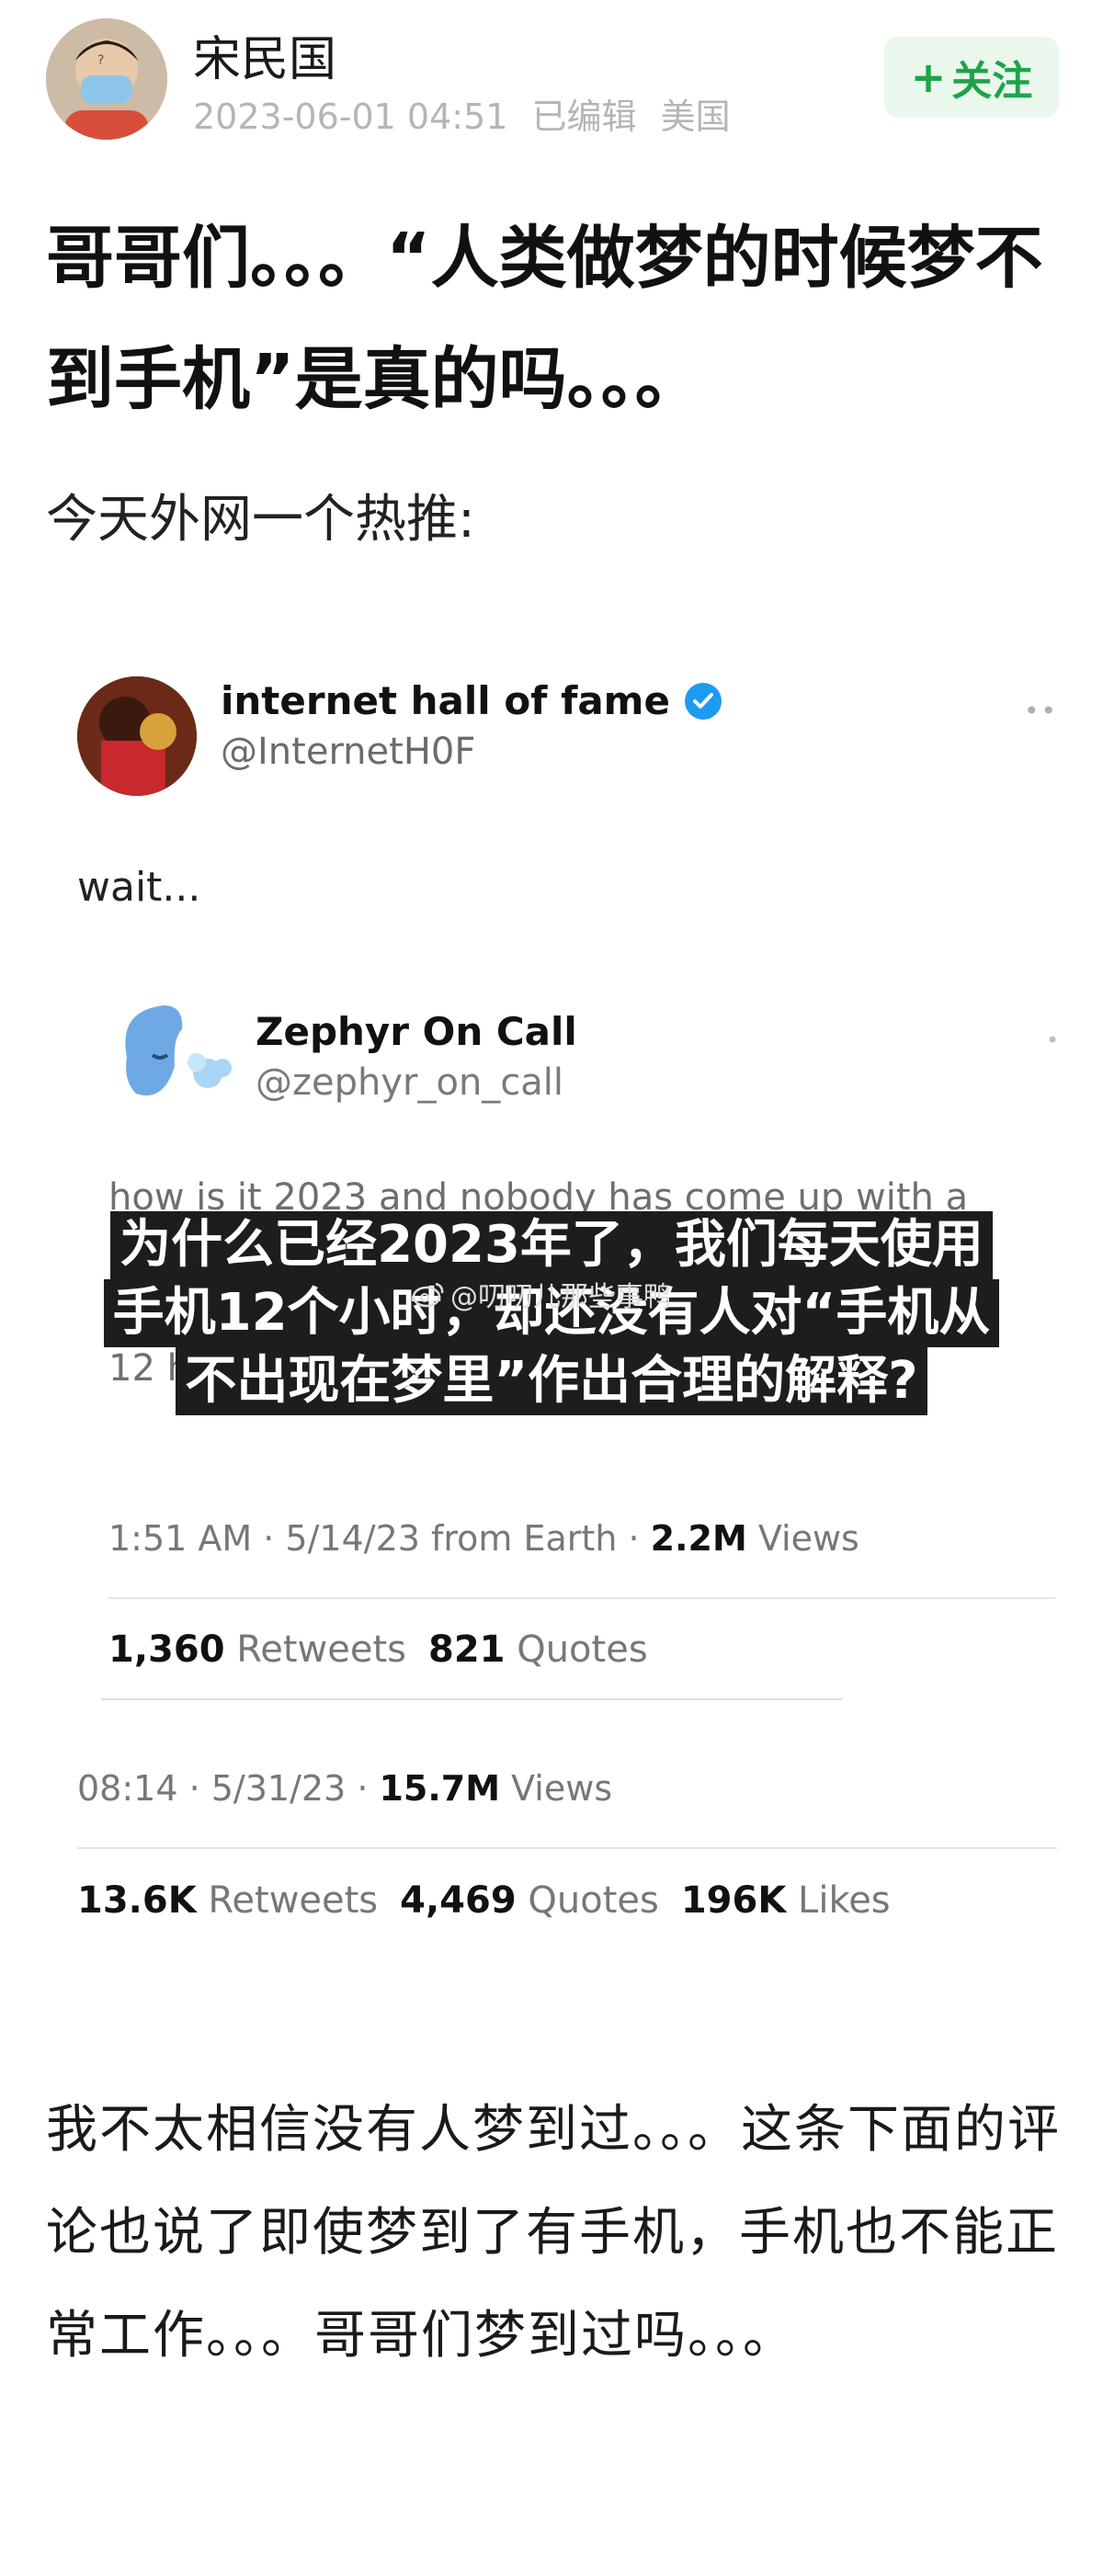  I want to click on post-meta: 2023-06-01 04:51 已编辑 美国, so click(469, 114).